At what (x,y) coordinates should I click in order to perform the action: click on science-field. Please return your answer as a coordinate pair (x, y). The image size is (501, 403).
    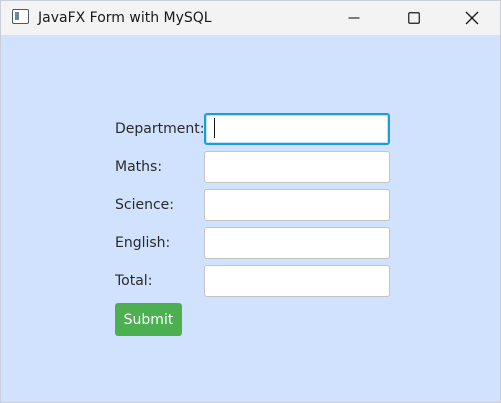
    Looking at the image, I should click on (297, 205).